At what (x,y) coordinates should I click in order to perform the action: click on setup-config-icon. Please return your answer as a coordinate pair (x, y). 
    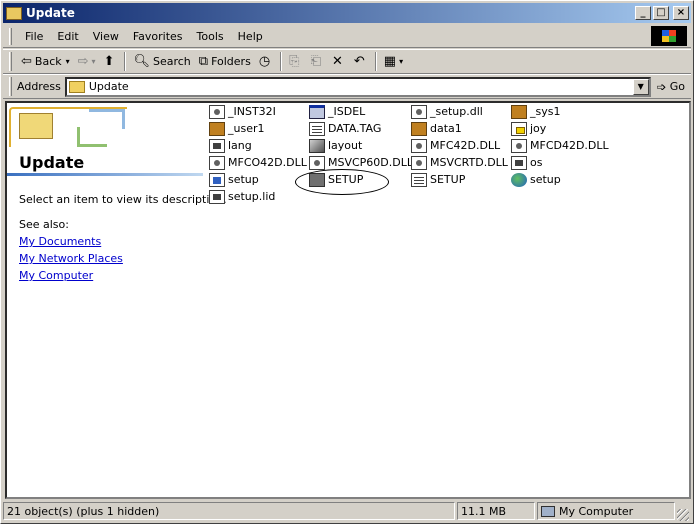
    Looking at the image, I should click on (217, 179).